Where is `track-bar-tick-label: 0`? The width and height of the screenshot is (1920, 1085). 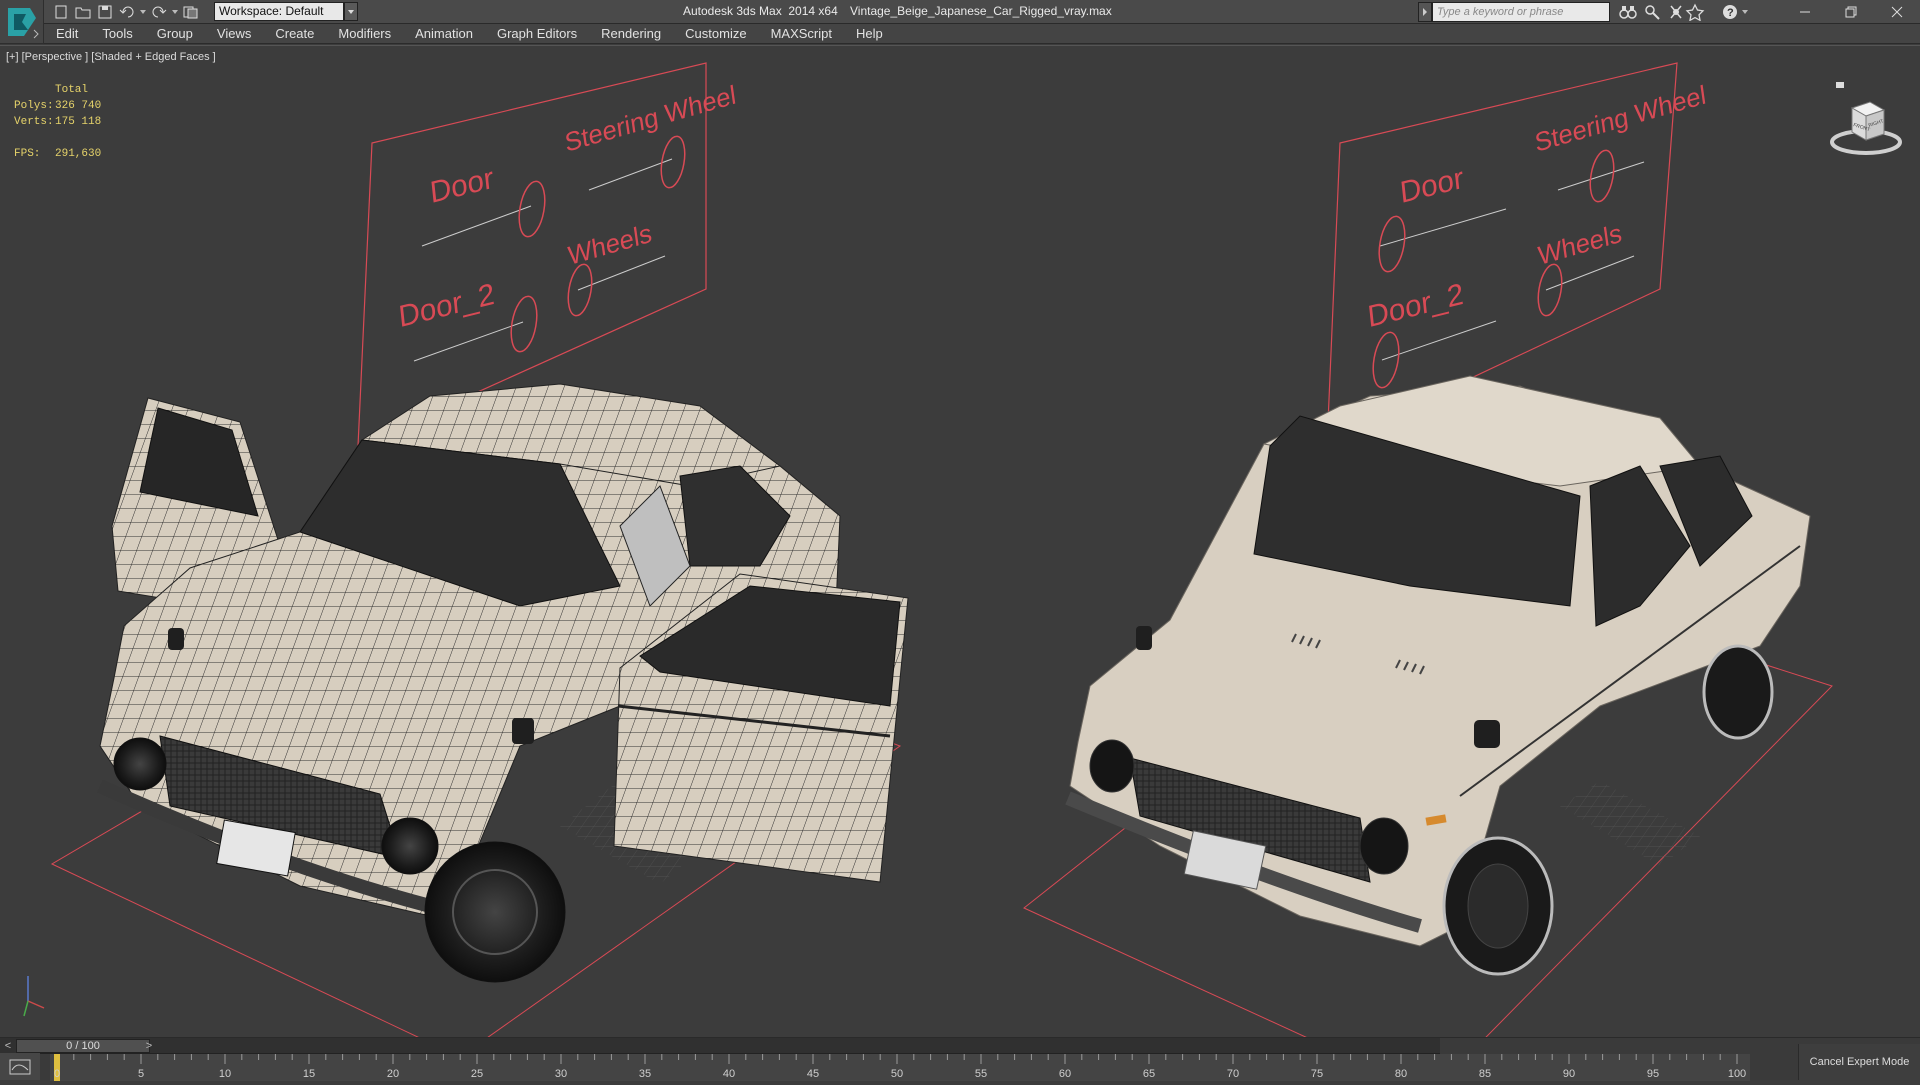 track-bar-tick-label: 0 is located at coordinates (57, 1074).